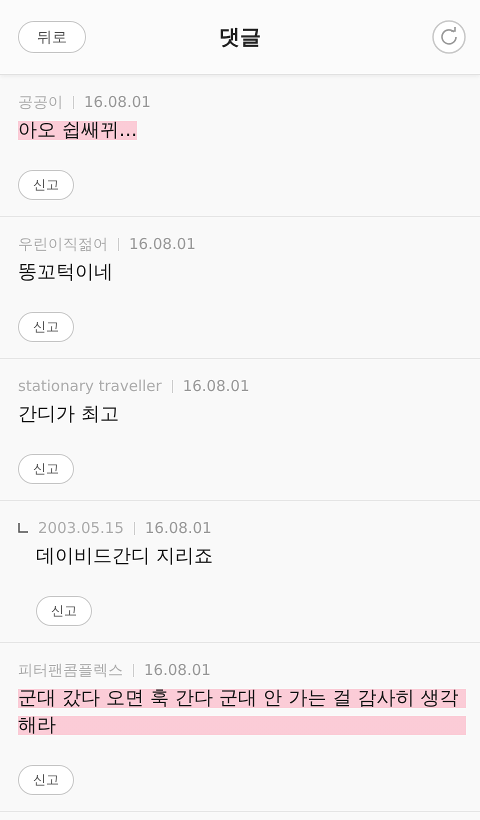 This screenshot has height=820, width=480. What do you see at coordinates (70, 670) in the screenshot?
I see `comment-author: 피터팬콤플렉스` at bounding box center [70, 670].